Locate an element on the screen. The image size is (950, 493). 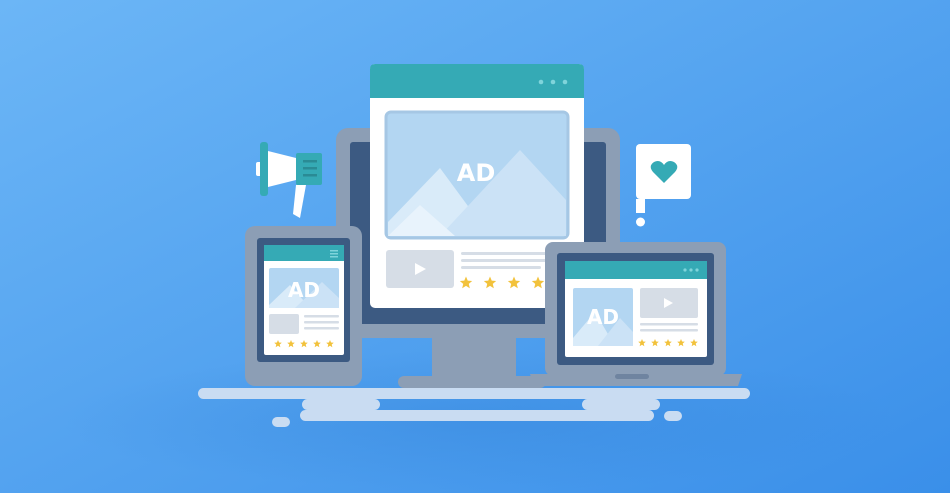
monitor-stand-neck is located at coordinates (474, 357).